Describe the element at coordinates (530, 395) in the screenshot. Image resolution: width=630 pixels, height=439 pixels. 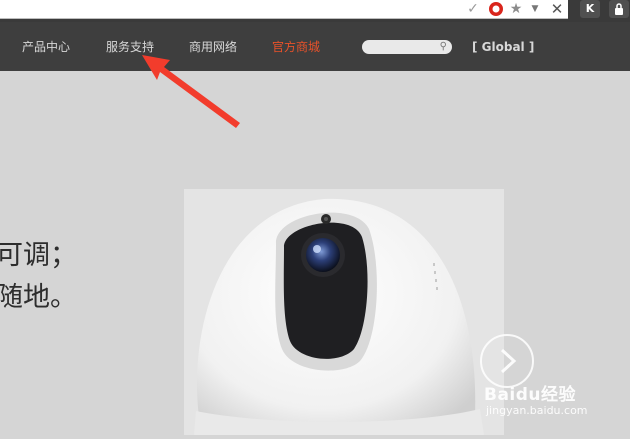
I see `watermark-brand: Baidu经验` at that location.